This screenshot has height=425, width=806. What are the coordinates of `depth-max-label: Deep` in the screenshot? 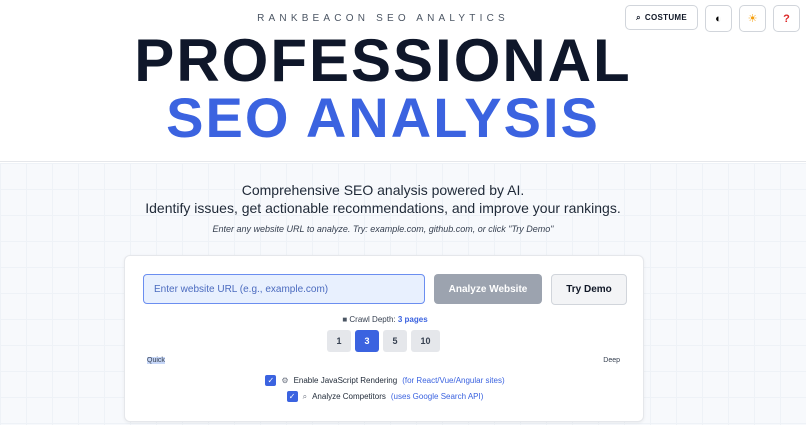 It's located at (611, 360).